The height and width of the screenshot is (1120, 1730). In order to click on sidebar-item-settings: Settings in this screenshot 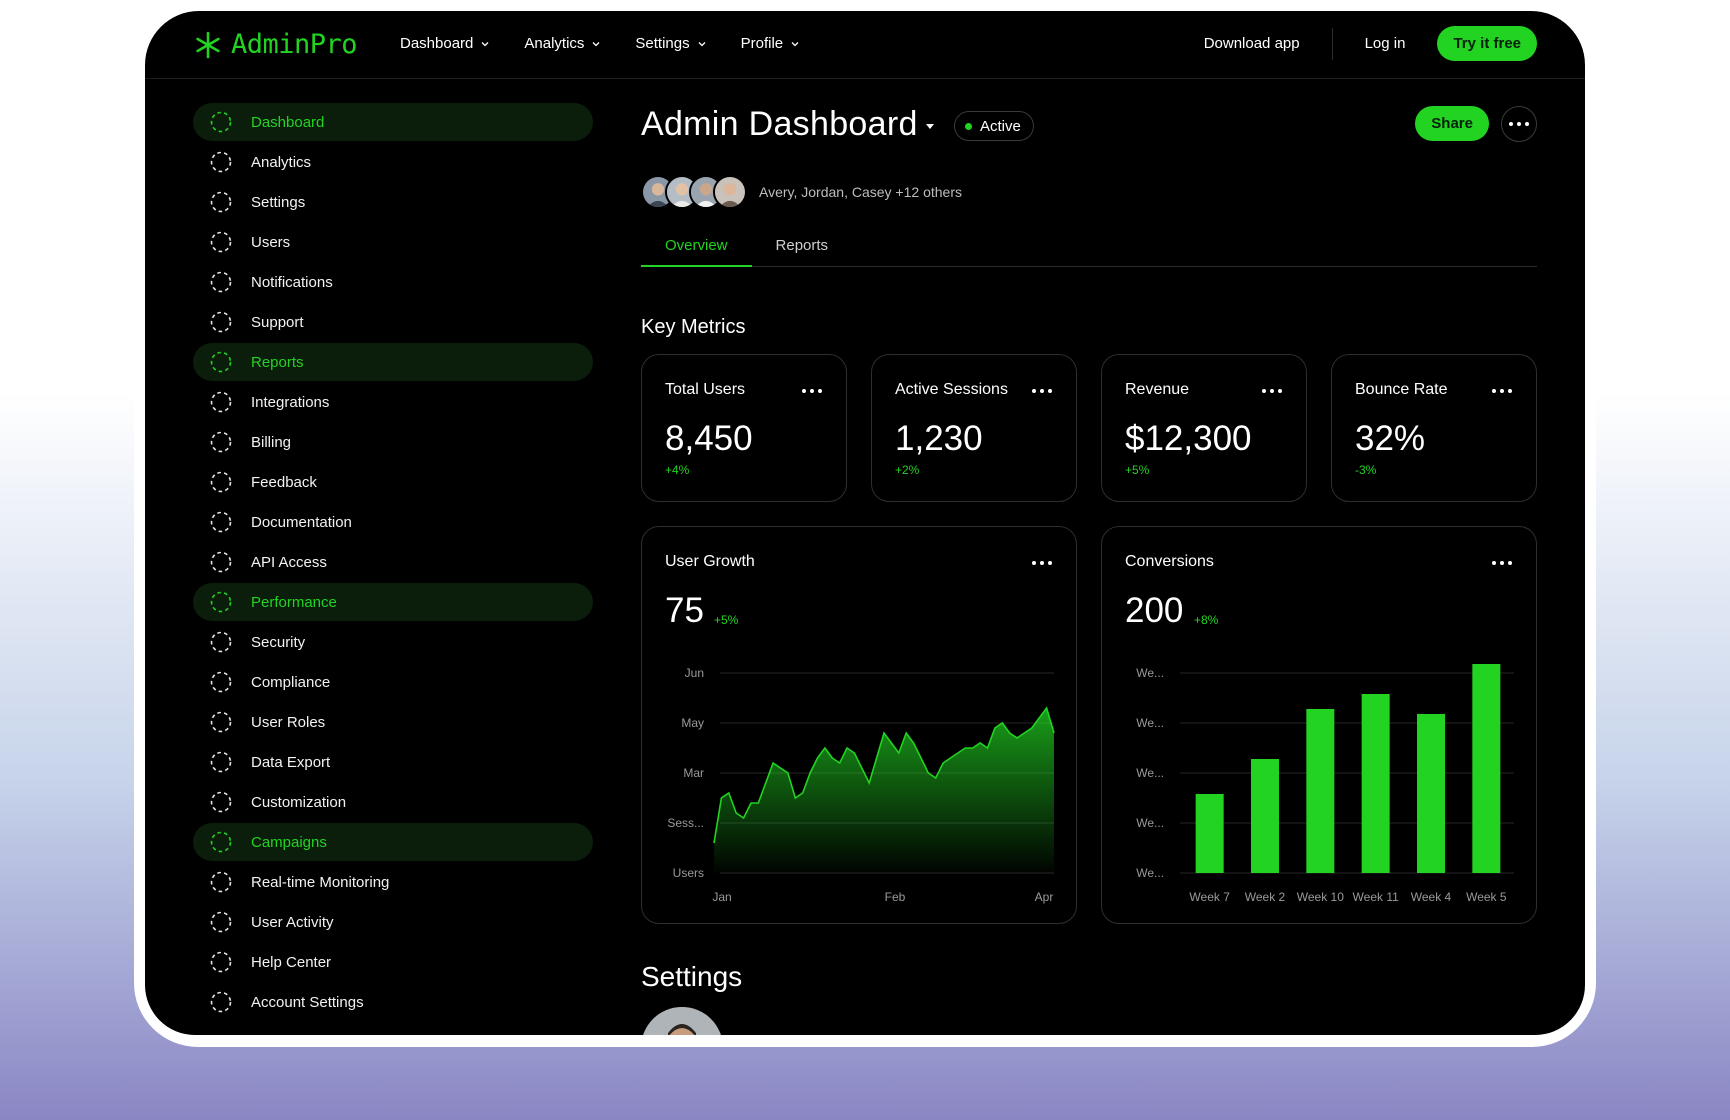, I will do `click(393, 202)`.